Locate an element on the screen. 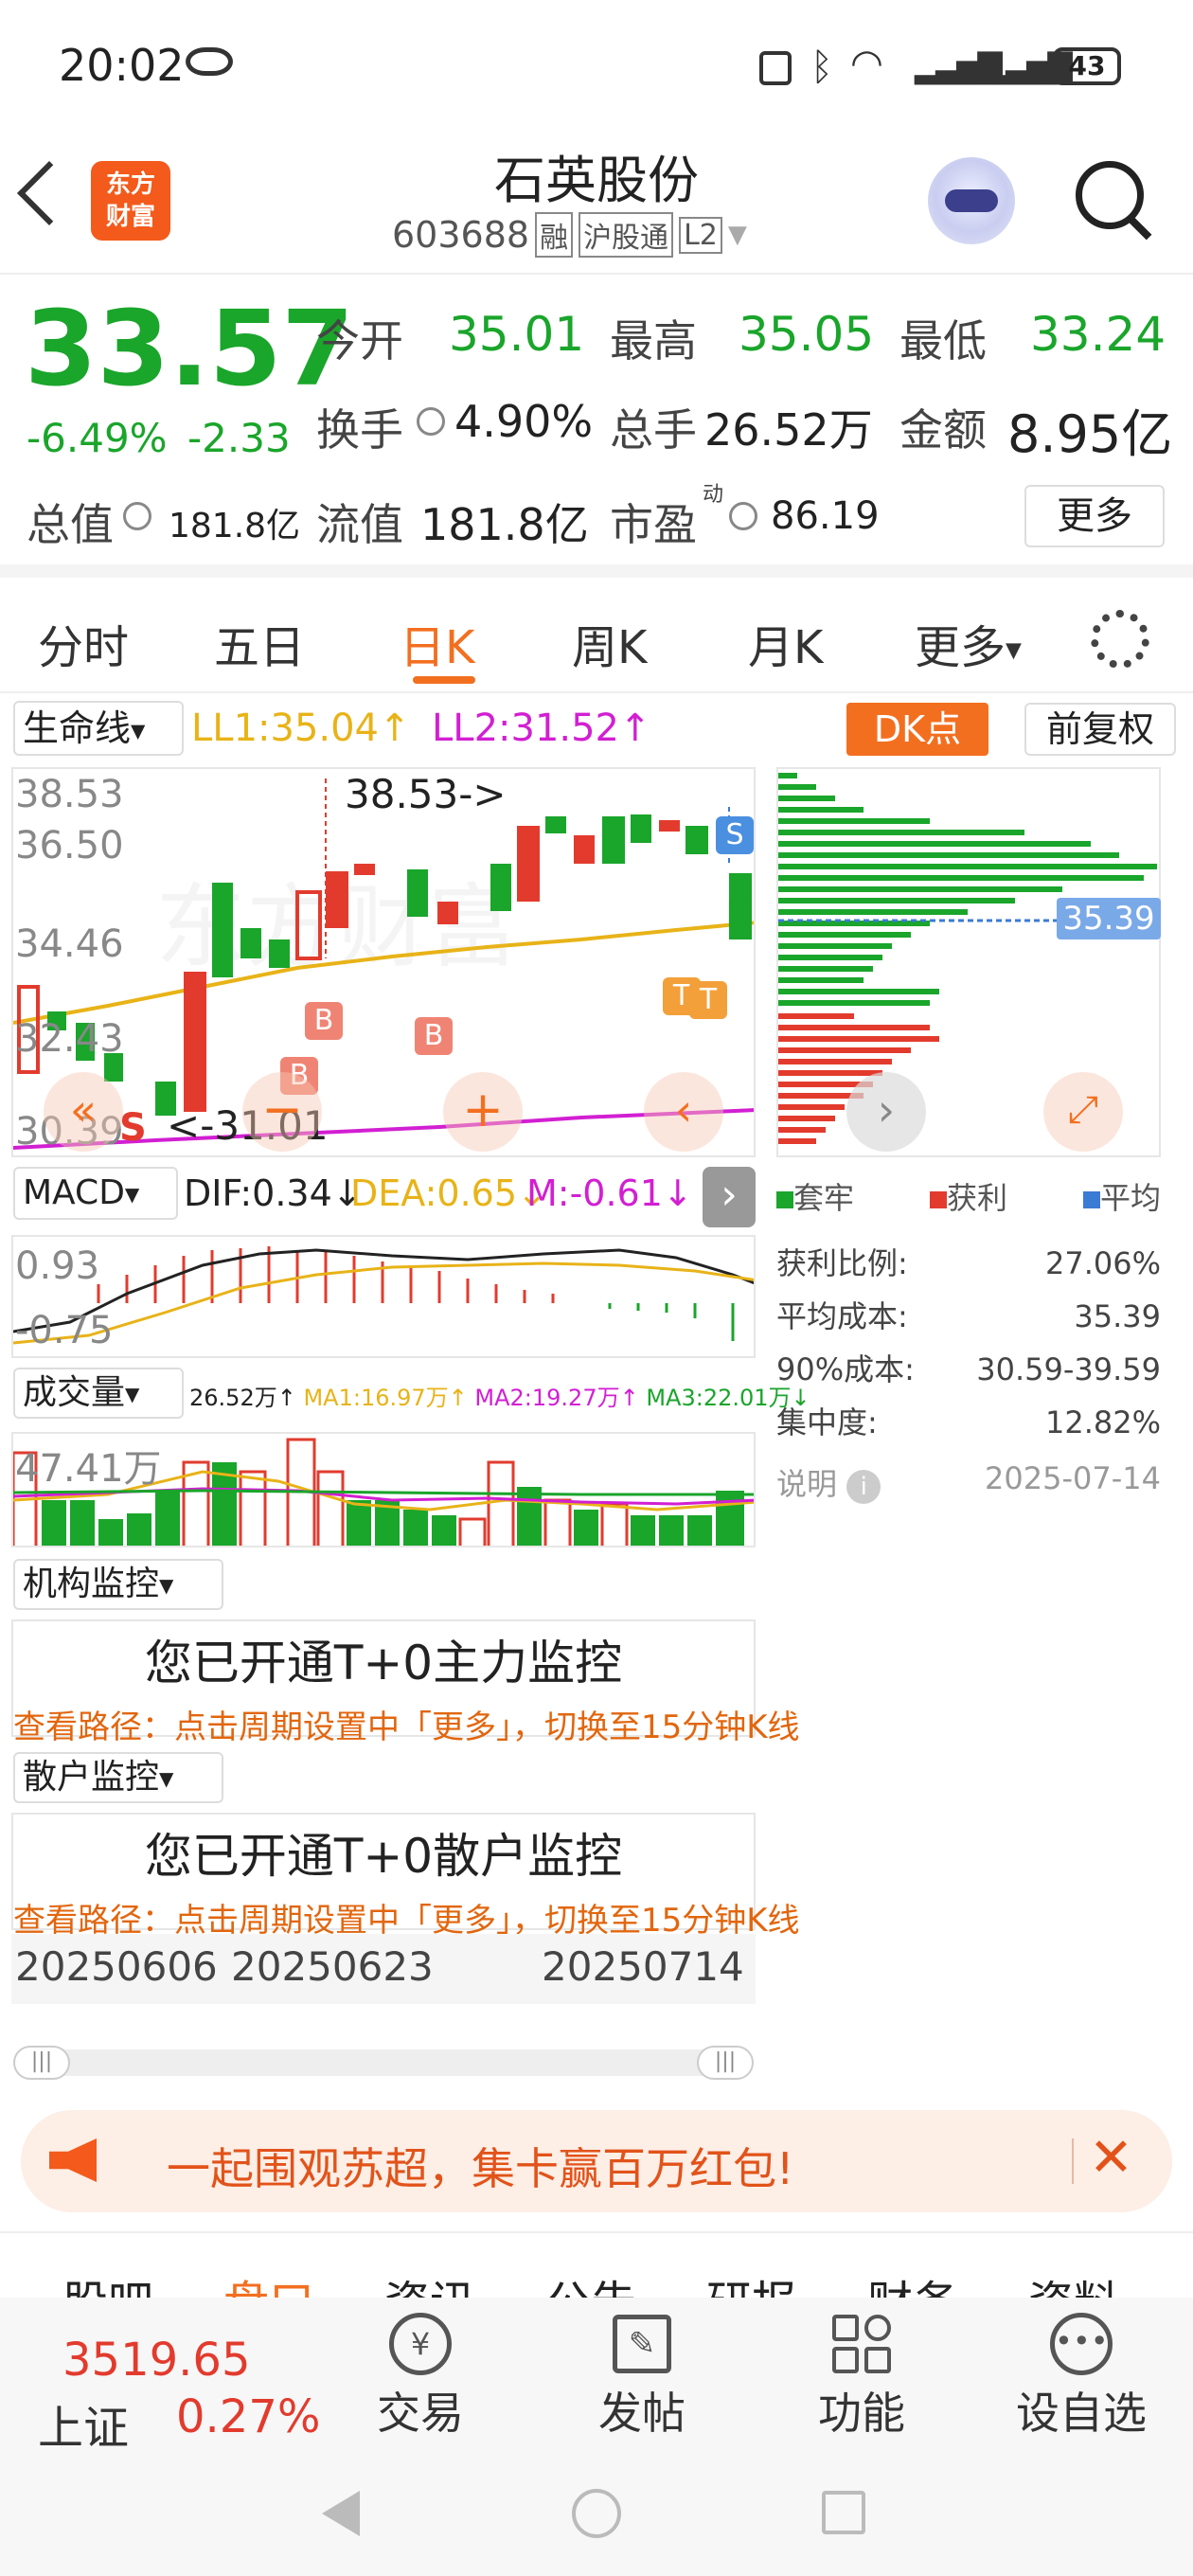  expand-icon: ⤢ is located at coordinates (1083, 1112).